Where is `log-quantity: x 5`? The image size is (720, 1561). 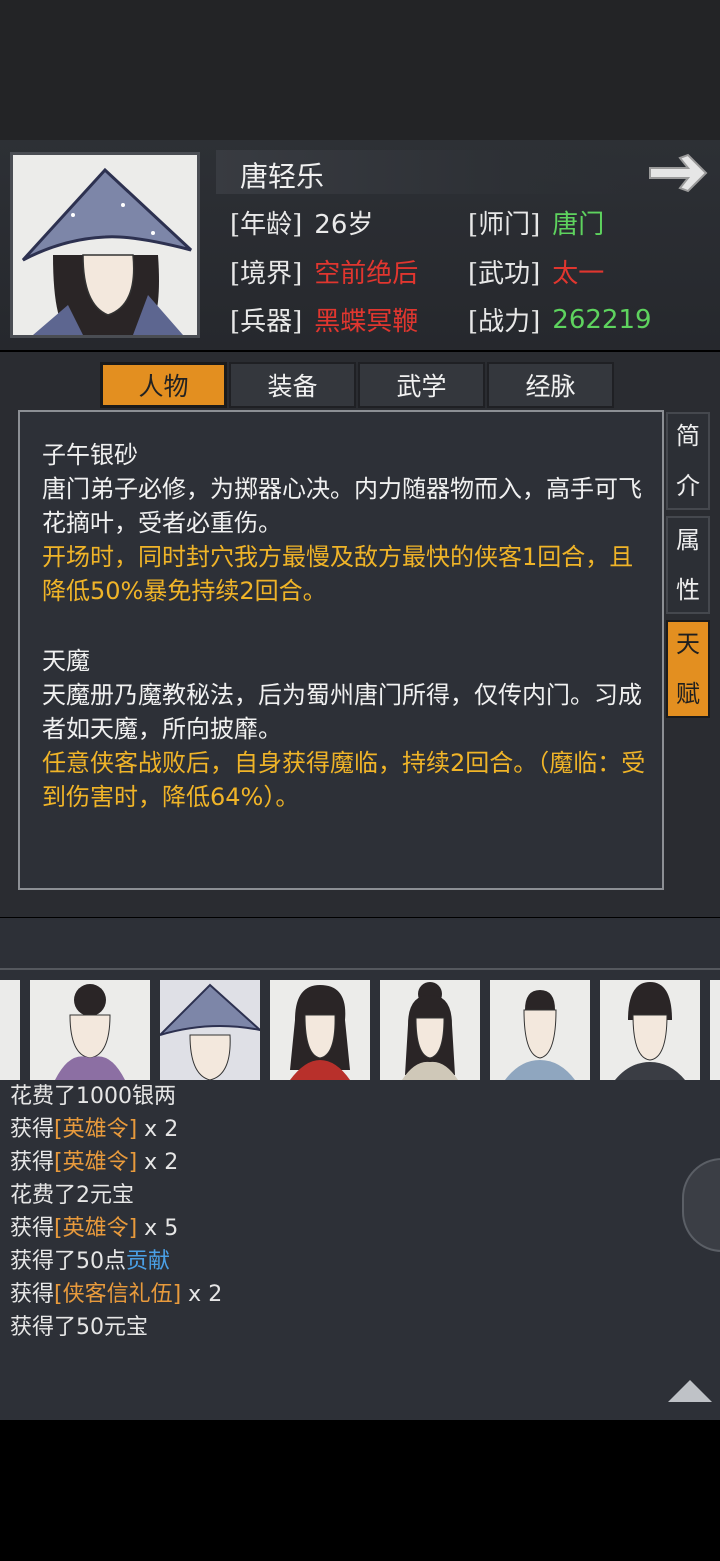 log-quantity: x 5 is located at coordinates (158, 1228).